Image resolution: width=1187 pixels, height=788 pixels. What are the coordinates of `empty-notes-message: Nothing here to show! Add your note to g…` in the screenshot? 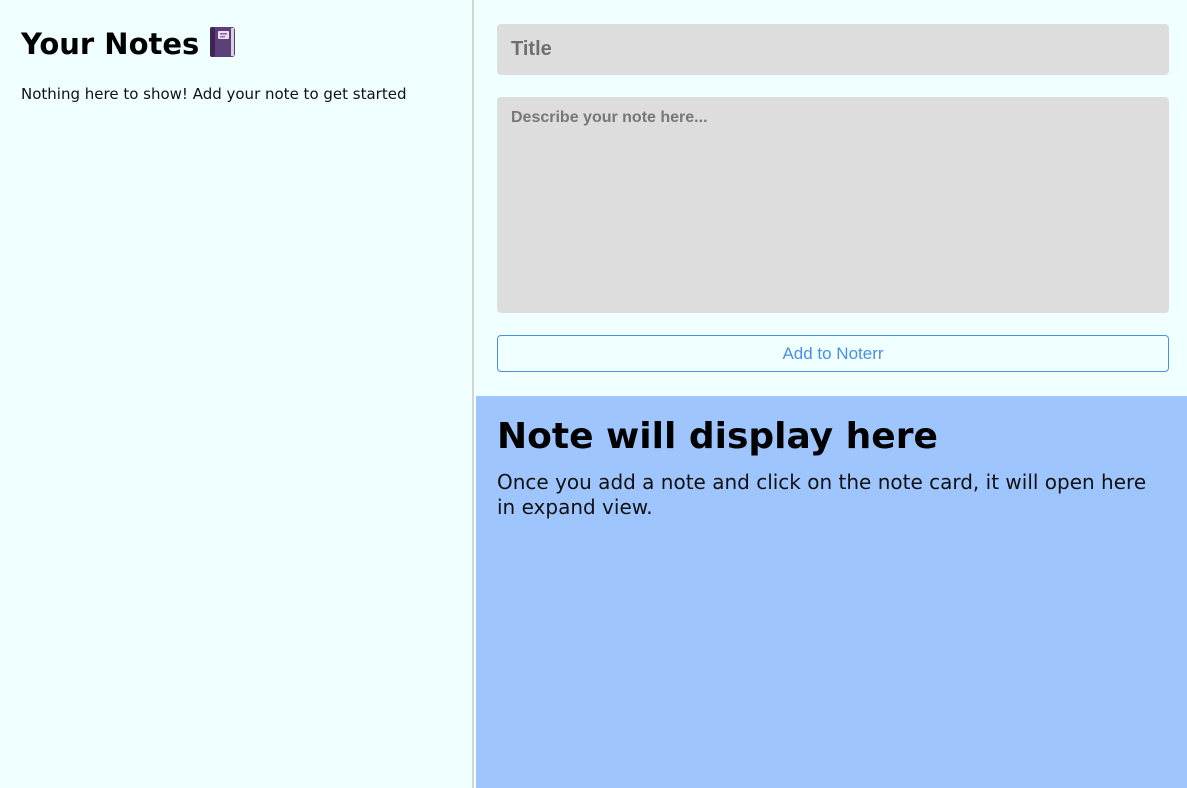 It's located at (214, 94).